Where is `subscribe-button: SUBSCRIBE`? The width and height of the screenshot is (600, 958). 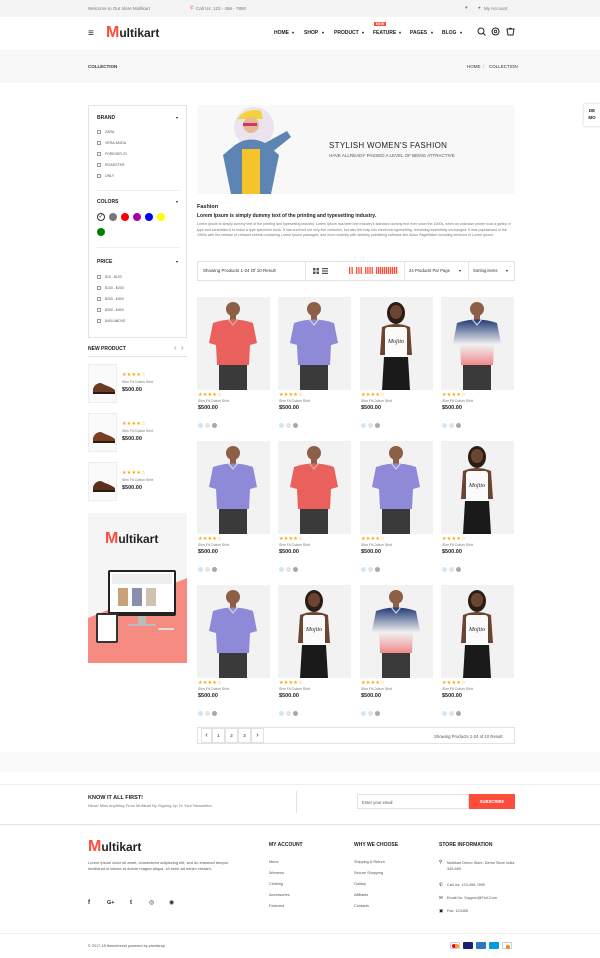 subscribe-button: SUBSCRIBE is located at coordinates (492, 801).